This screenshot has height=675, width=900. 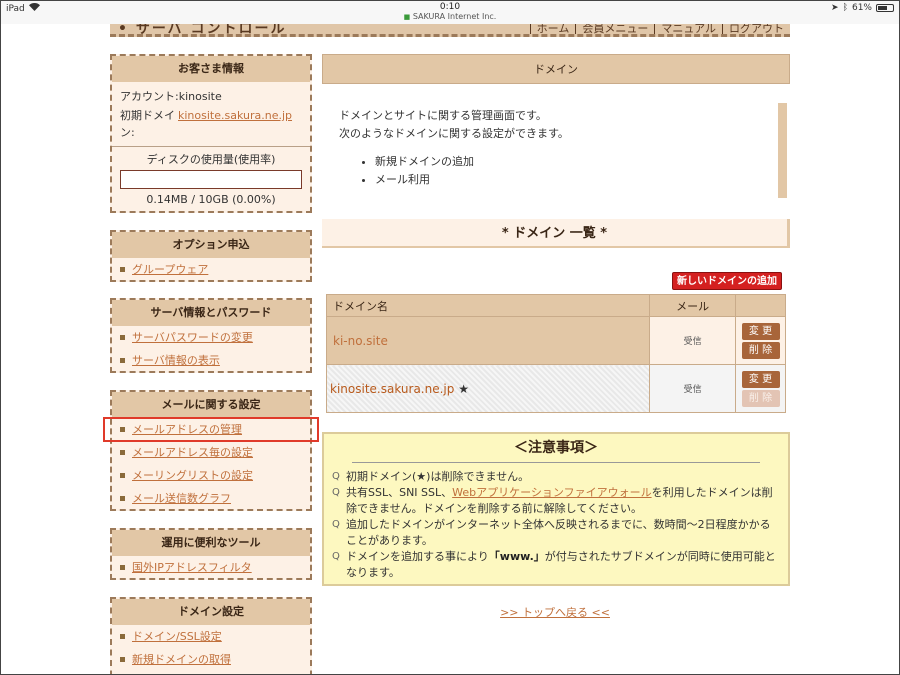 What do you see at coordinates (556, 233) in the screenshot?
I see `domain-list-title: * ドメイン 一覧 *` at bounding box center [556, 233].